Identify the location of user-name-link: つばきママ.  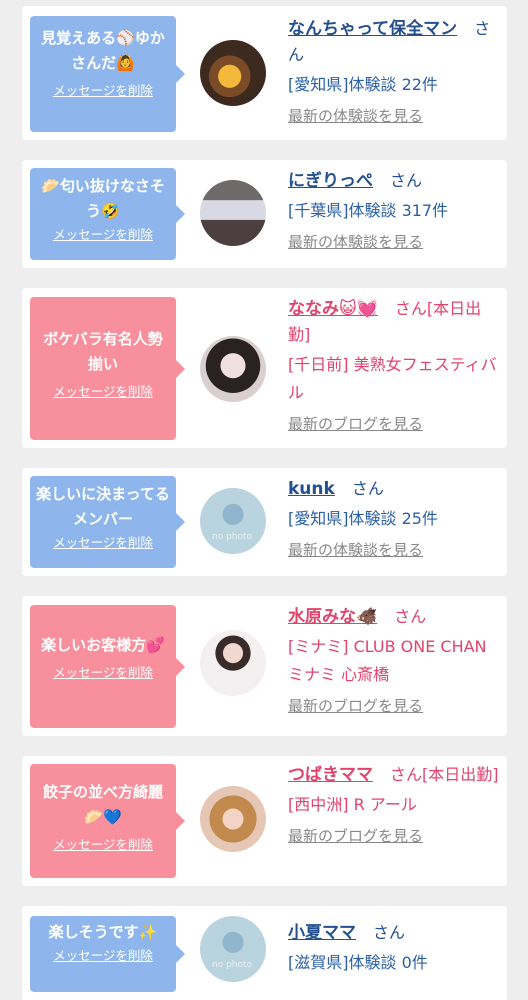
(330, 775).